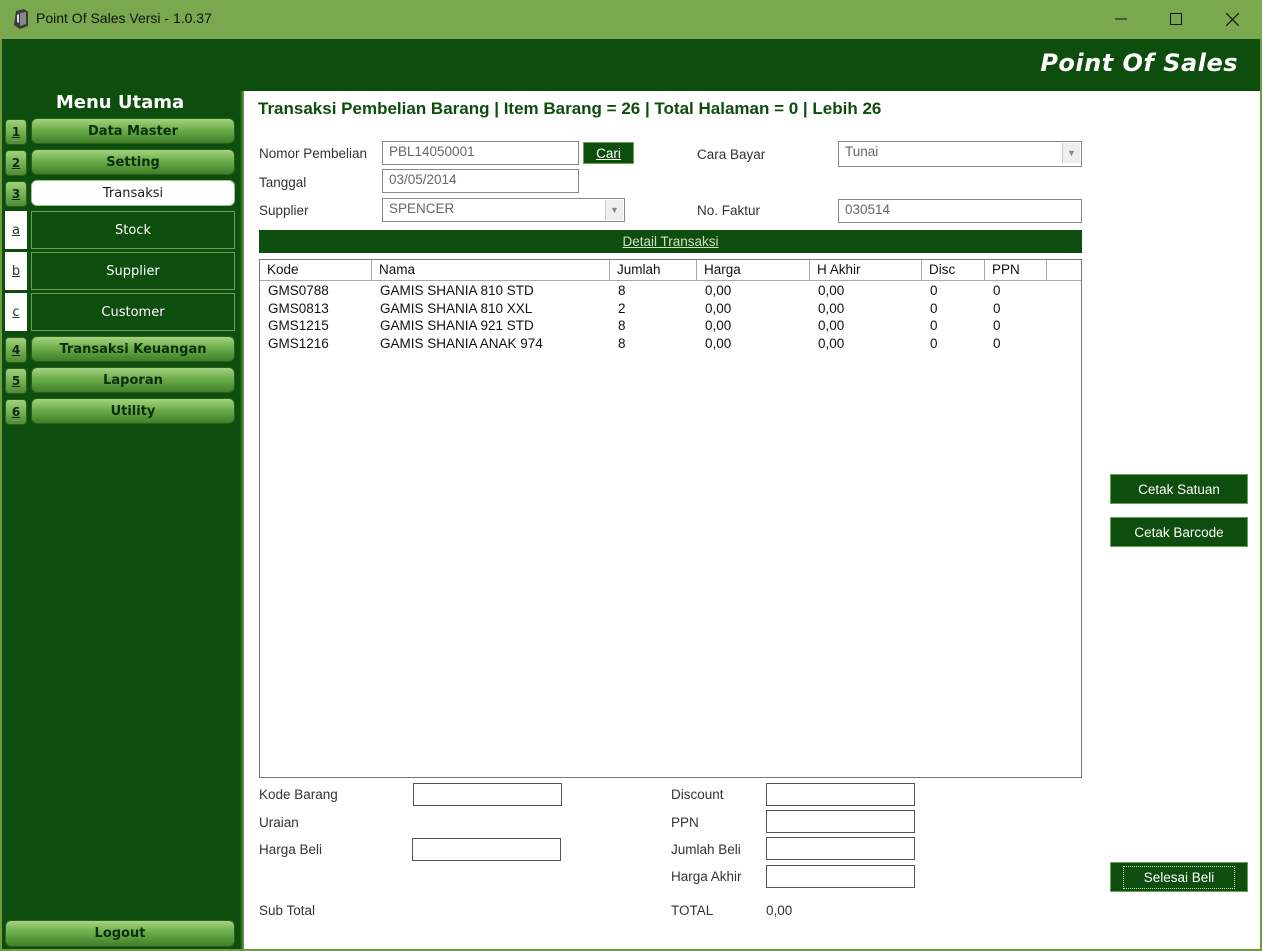  I want to click on discount-field, so click(840, 794).